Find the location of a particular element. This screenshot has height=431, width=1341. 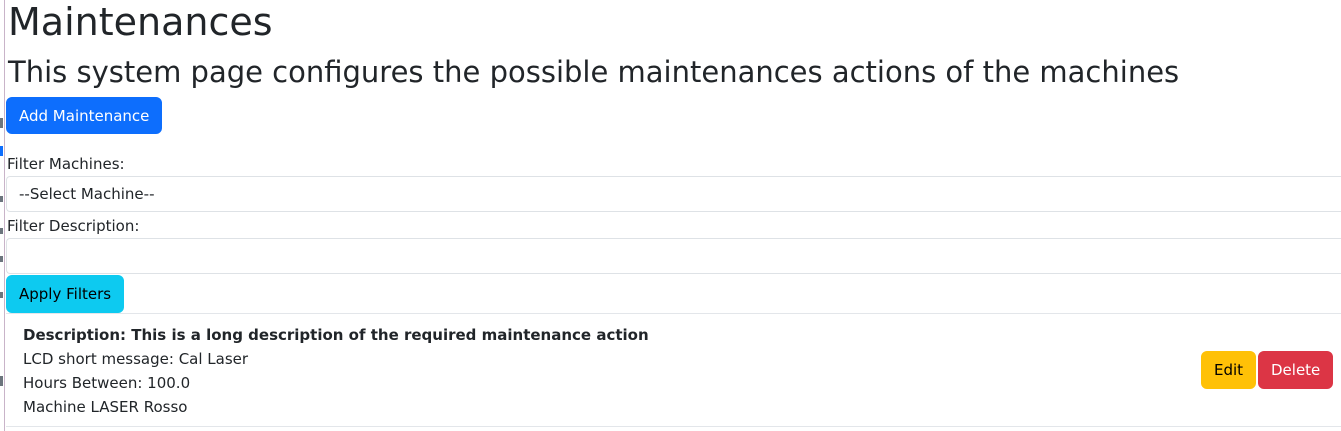

machine-select: --Select Machine-- is located at coordinates (673, 194).